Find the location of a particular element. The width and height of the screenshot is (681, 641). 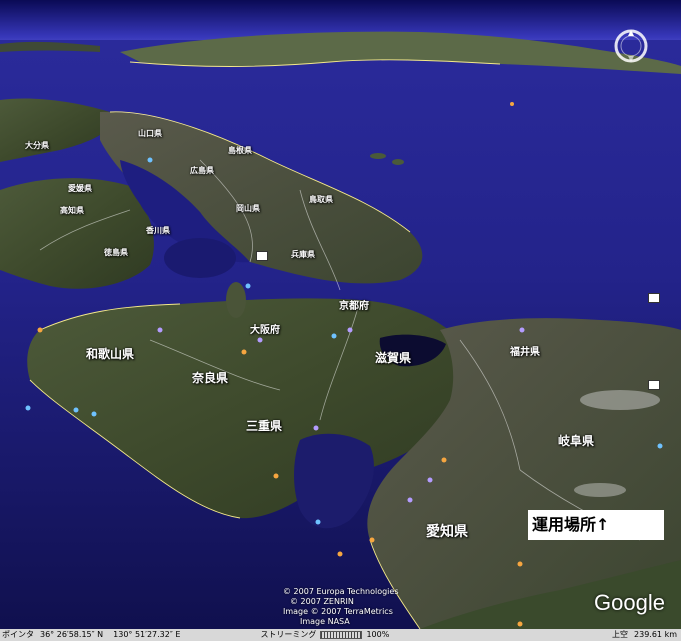

operation-location-callout: 運用場所↑ is located at coordinates (596, 525).